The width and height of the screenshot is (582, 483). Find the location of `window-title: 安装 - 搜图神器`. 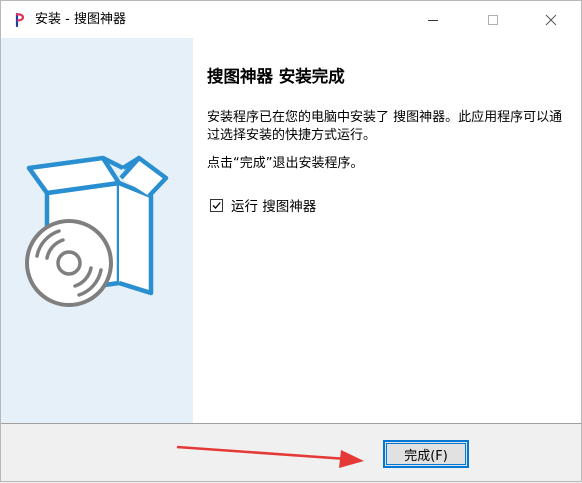

window-title: 安装 - 搜图神器 is located at coordinates (80, 19).